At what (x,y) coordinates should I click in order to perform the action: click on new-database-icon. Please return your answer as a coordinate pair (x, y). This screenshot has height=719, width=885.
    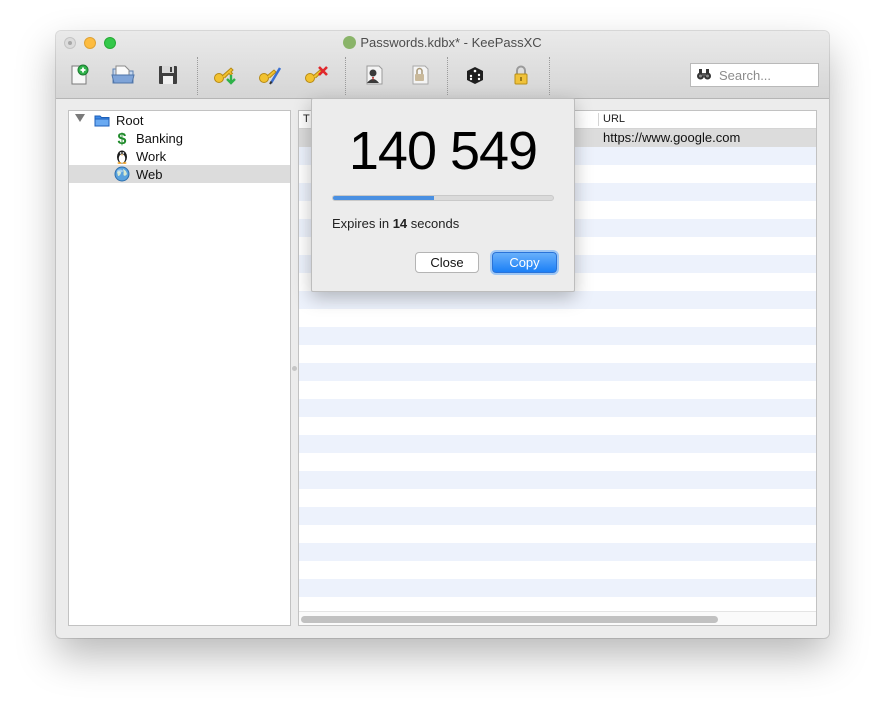
    Looking at the image, I should click on (80, 74).